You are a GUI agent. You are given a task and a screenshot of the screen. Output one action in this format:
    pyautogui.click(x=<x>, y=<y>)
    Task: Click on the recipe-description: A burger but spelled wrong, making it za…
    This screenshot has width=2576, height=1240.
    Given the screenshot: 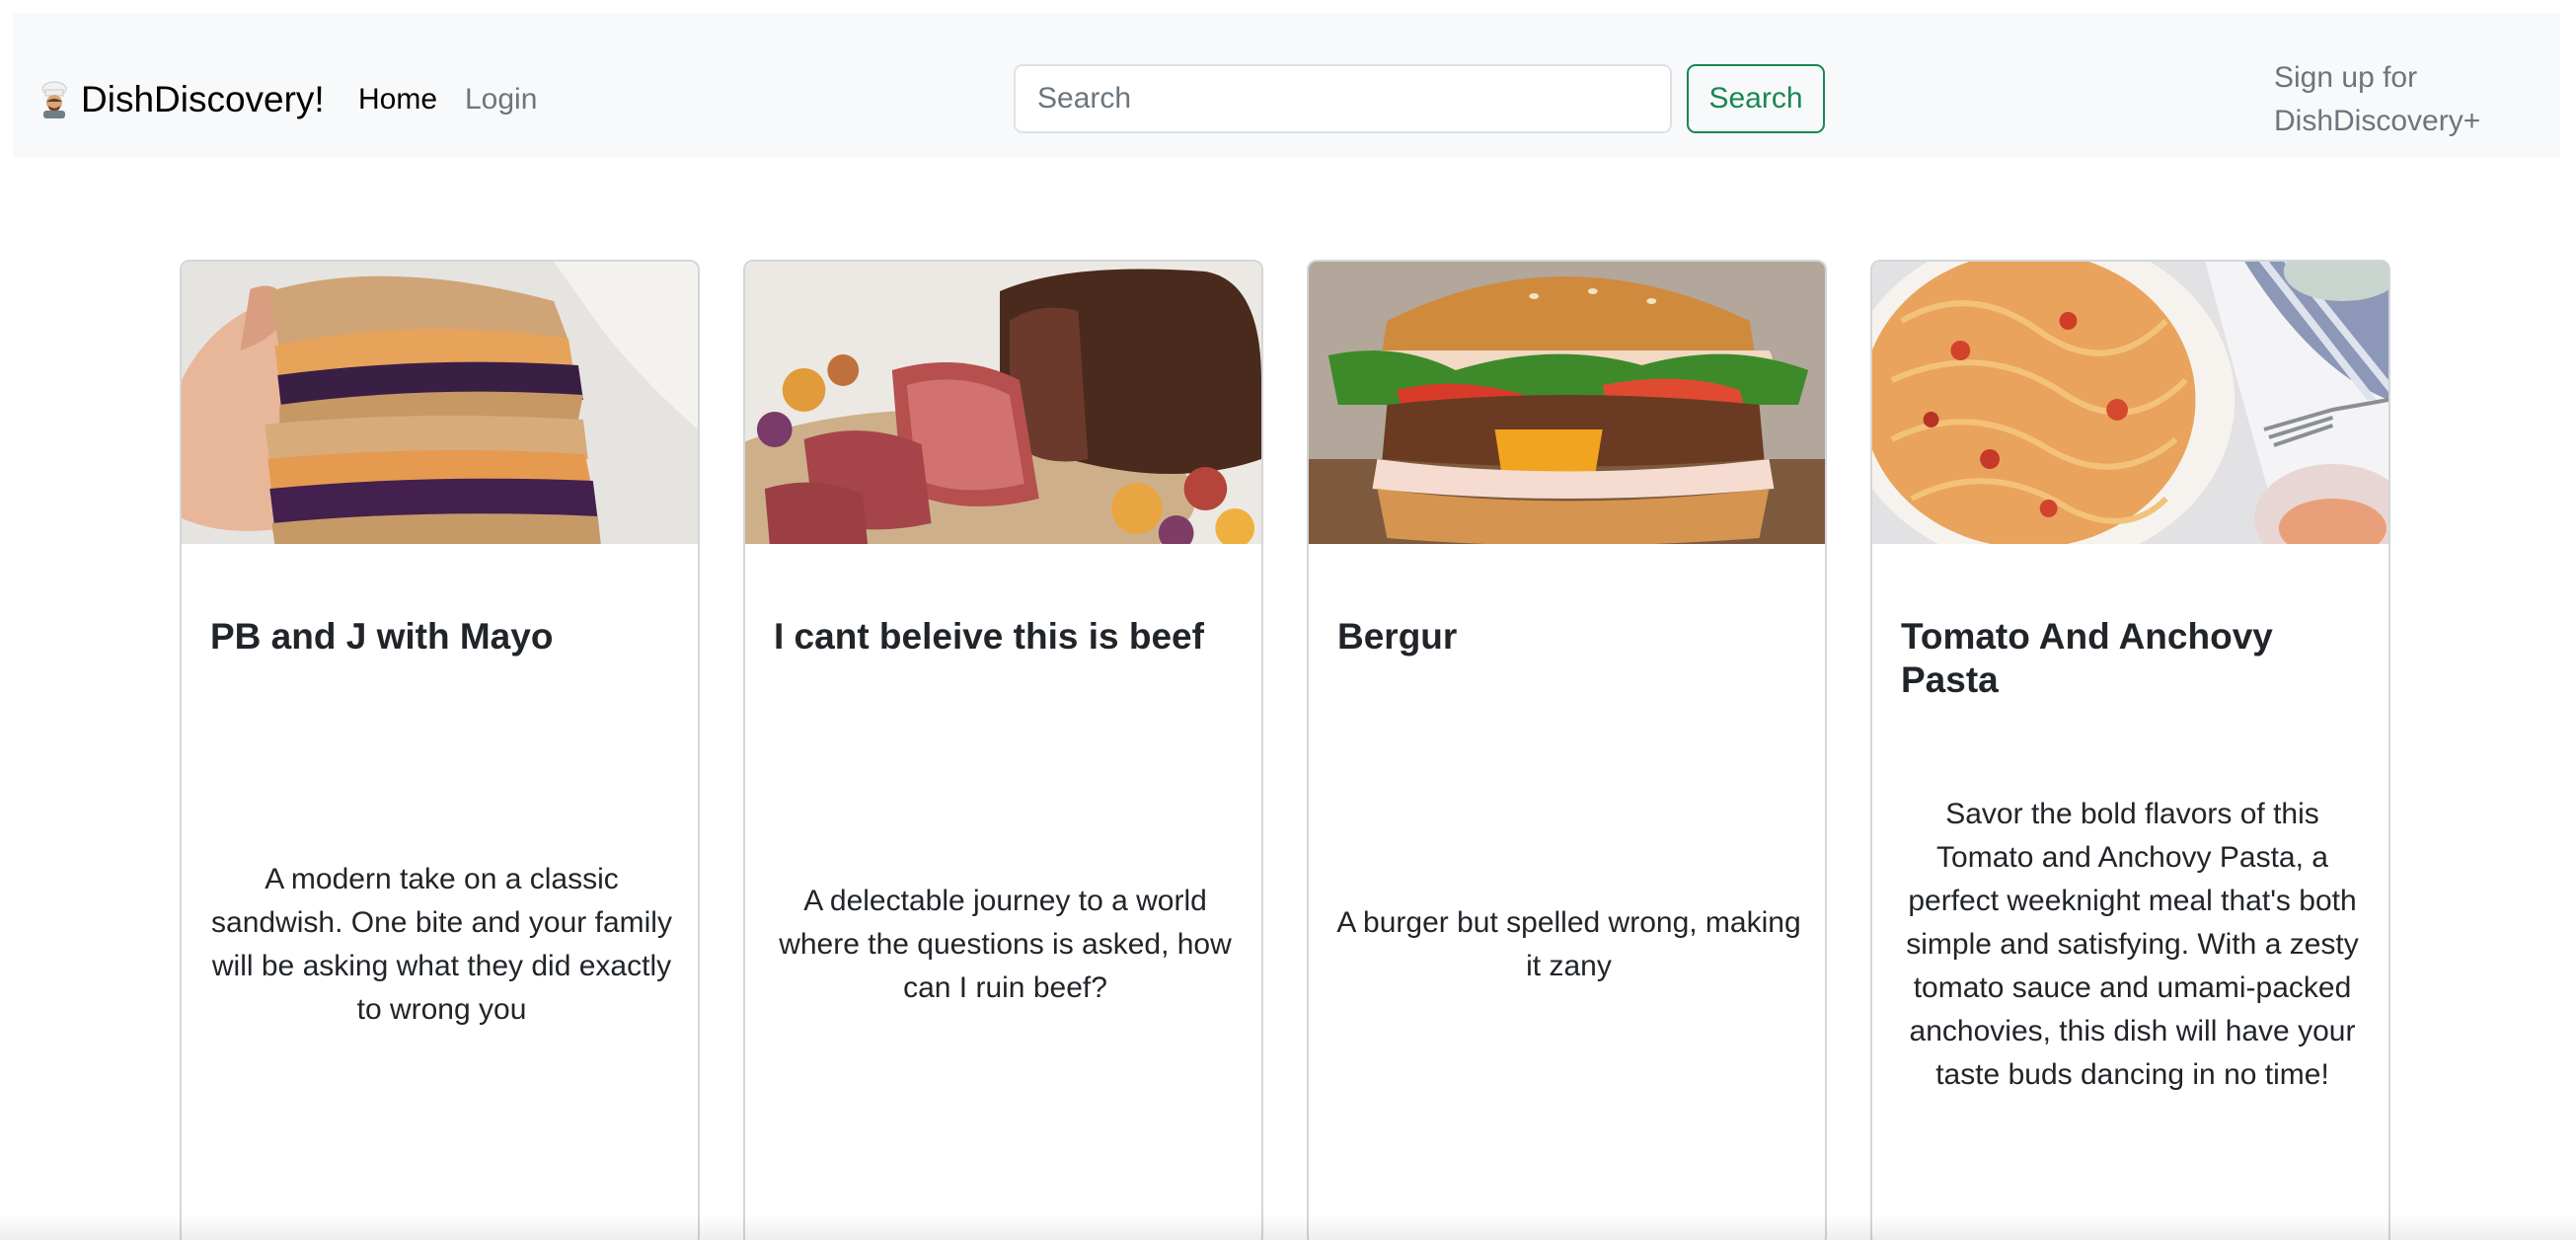 What is the action you would take?
    pyautogui.click(x=1569, y=944)
    